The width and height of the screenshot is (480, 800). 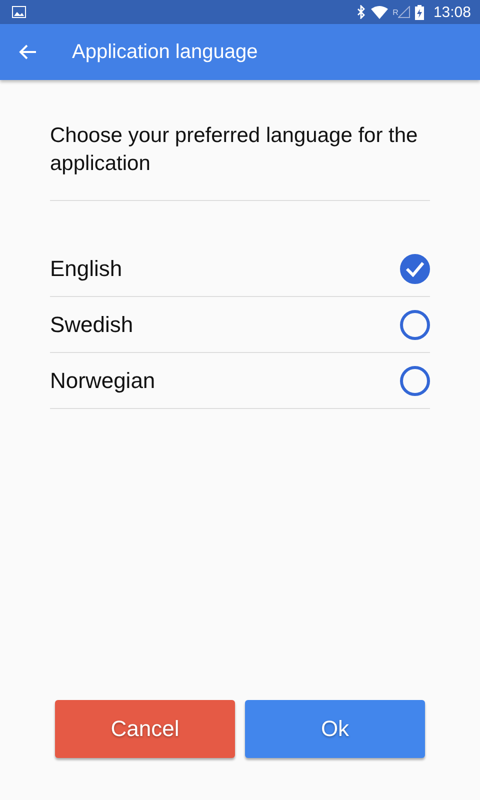 What do you see at coordinates (240, 269) in the screenshot?
I see `language-option: English` at bounding box center [240, 269].